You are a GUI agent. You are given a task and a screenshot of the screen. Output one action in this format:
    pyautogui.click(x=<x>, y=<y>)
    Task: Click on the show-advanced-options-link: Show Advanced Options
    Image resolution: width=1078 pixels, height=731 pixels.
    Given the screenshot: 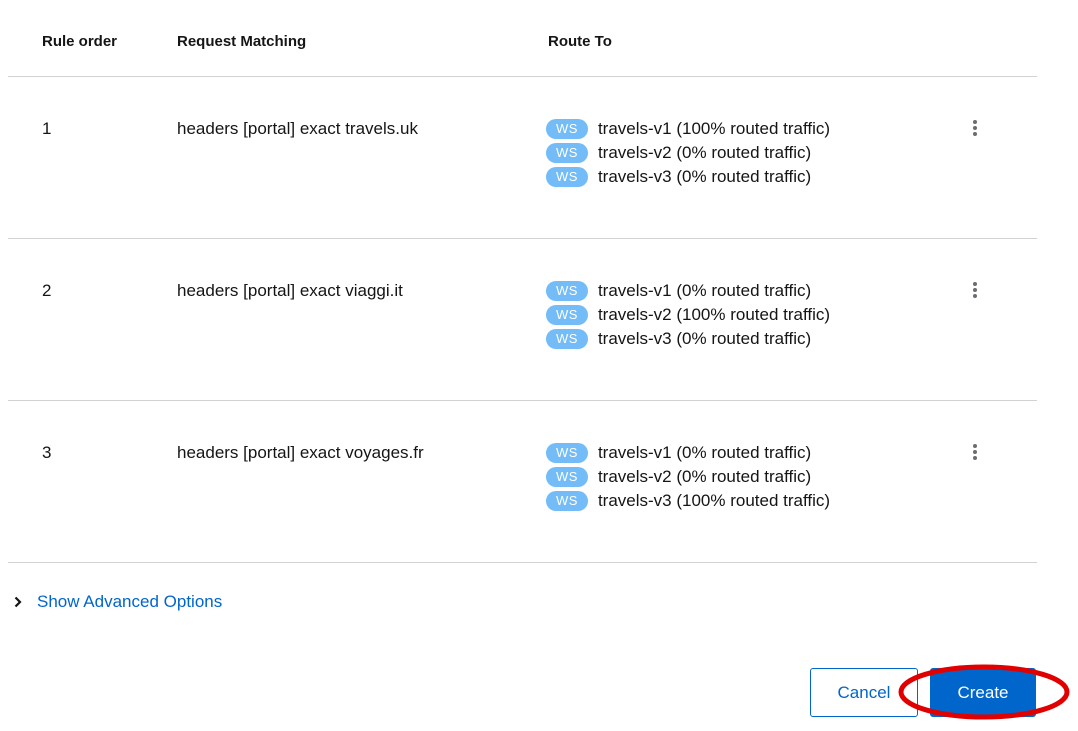 What is the action you would take?
    pyautogui.click(x=129, y=602)
    